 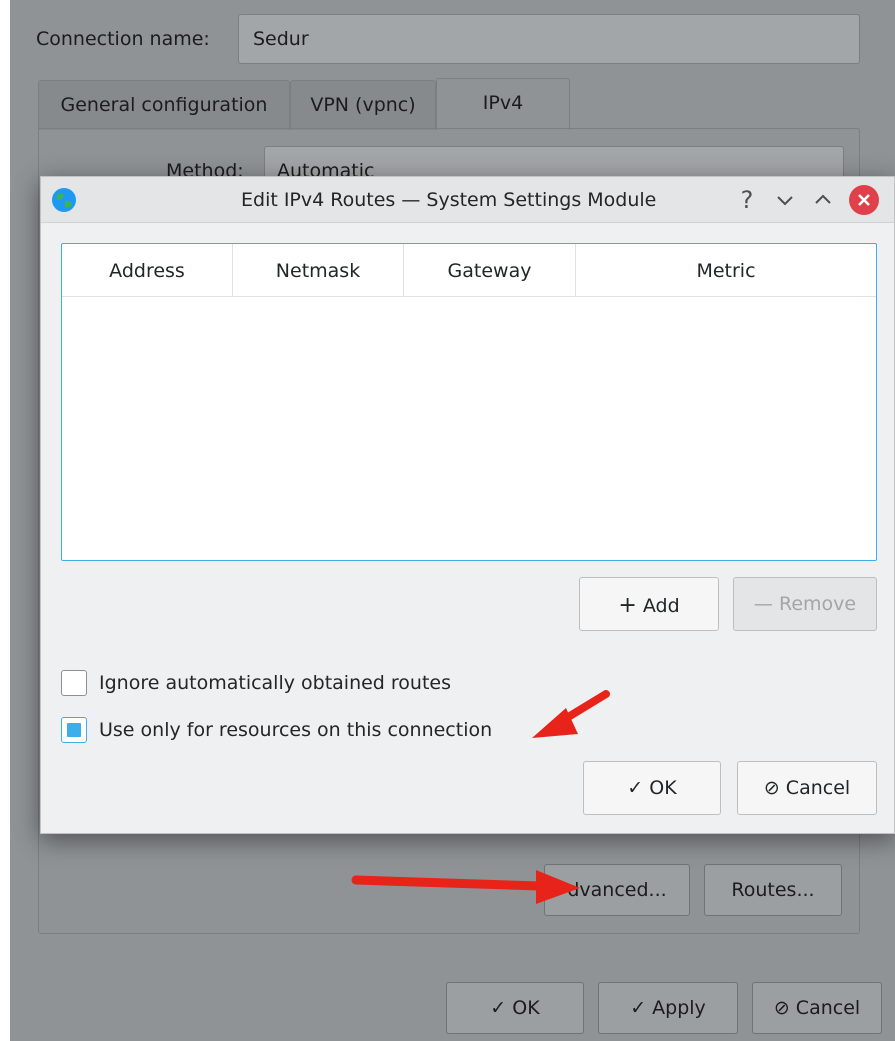 I want to click on connection-name-field: Sedur, so click(x=549, y=39).